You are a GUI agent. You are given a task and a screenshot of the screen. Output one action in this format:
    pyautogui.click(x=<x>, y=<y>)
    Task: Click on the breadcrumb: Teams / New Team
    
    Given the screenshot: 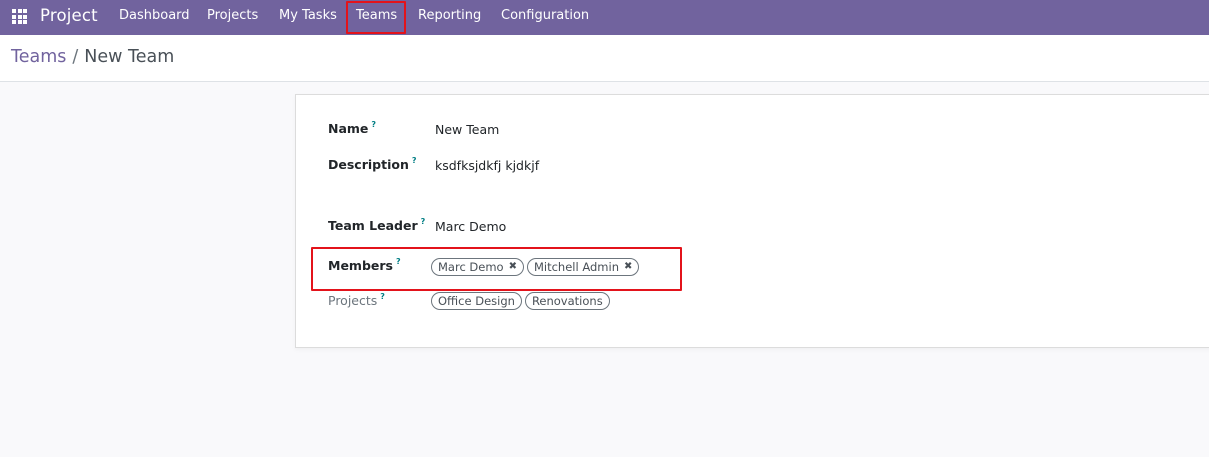 What is the action you would take?
    pyautogui.click(x=92, y=57)
    